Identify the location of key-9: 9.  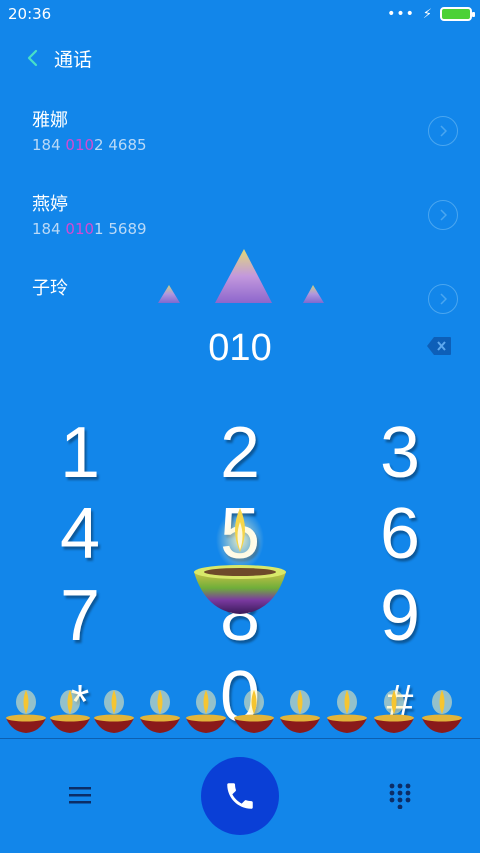
(400, 616).